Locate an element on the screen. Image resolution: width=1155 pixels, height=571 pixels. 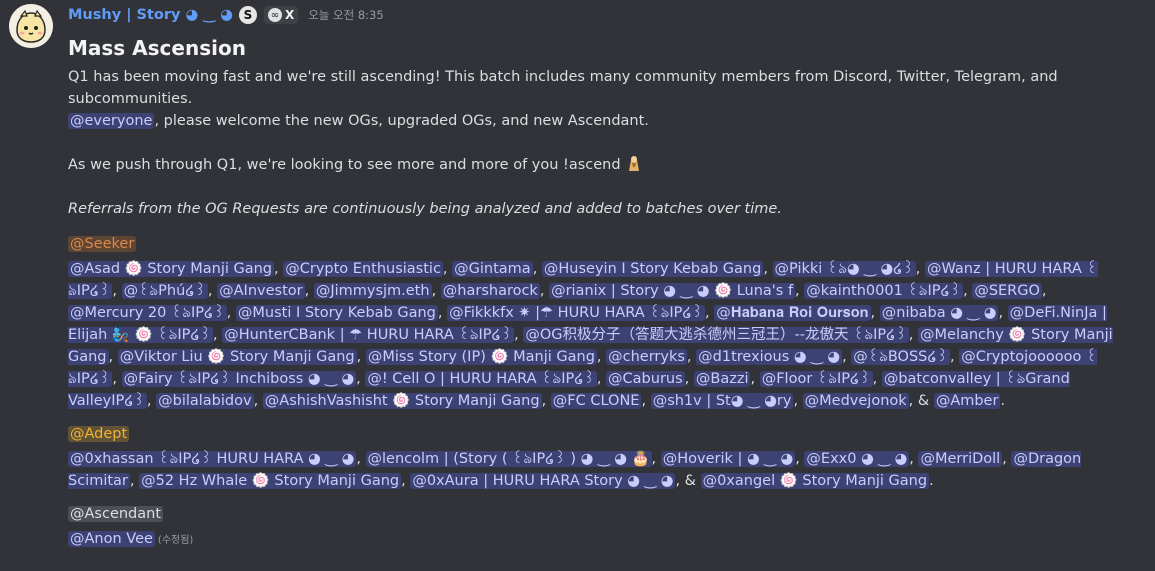
user-mention: @Viktor Liu 🍥 Story Manji Gang is located at coordinates (237, 357).